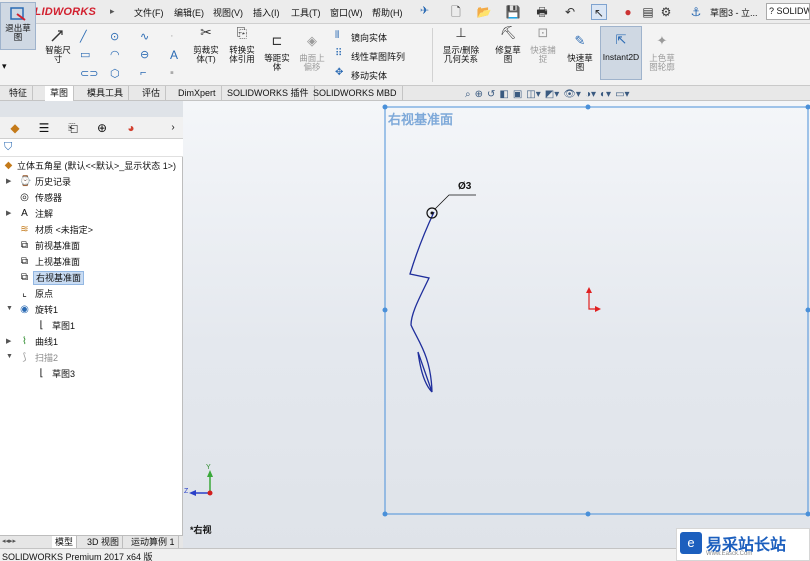  What do you see at coordinates (19, 93) in the screenshot?
I see `tab-features: 特征` at bounding box center [19, 93].